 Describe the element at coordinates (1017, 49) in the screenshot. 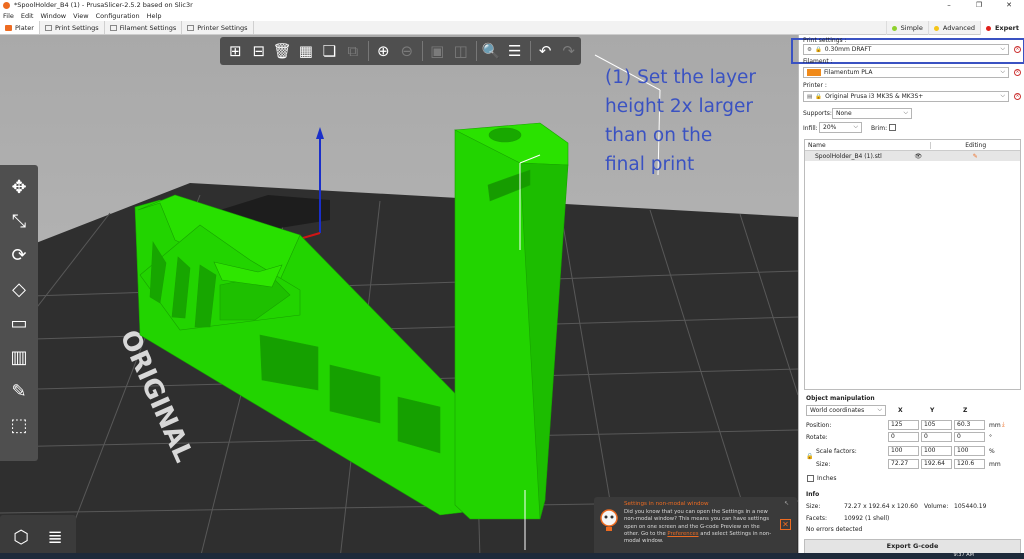

I see `preset-edit-icon: ×` at that location.